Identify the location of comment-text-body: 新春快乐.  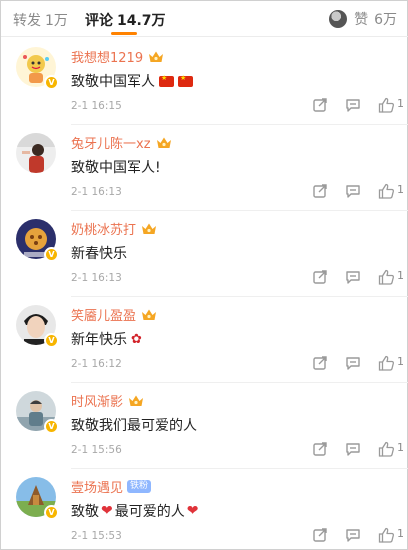
(99, 254).